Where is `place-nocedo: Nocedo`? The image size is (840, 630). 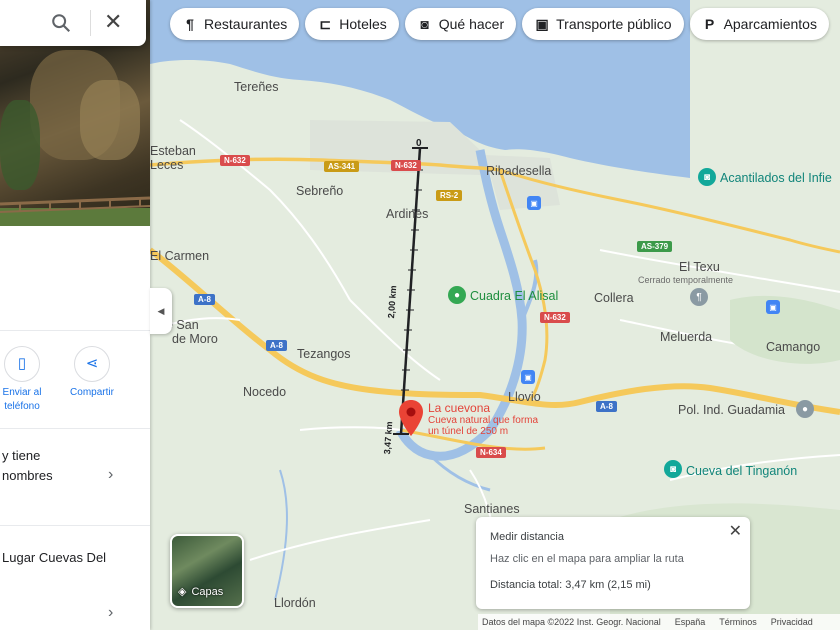 place-nocedo: Nocedo is located at coordinates (264, 392).